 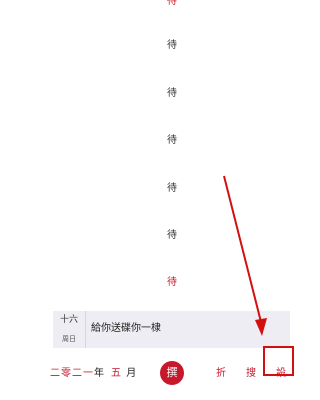 I want to click on entry-text: 給你送碟你一棣, so click(x=126, y=328).